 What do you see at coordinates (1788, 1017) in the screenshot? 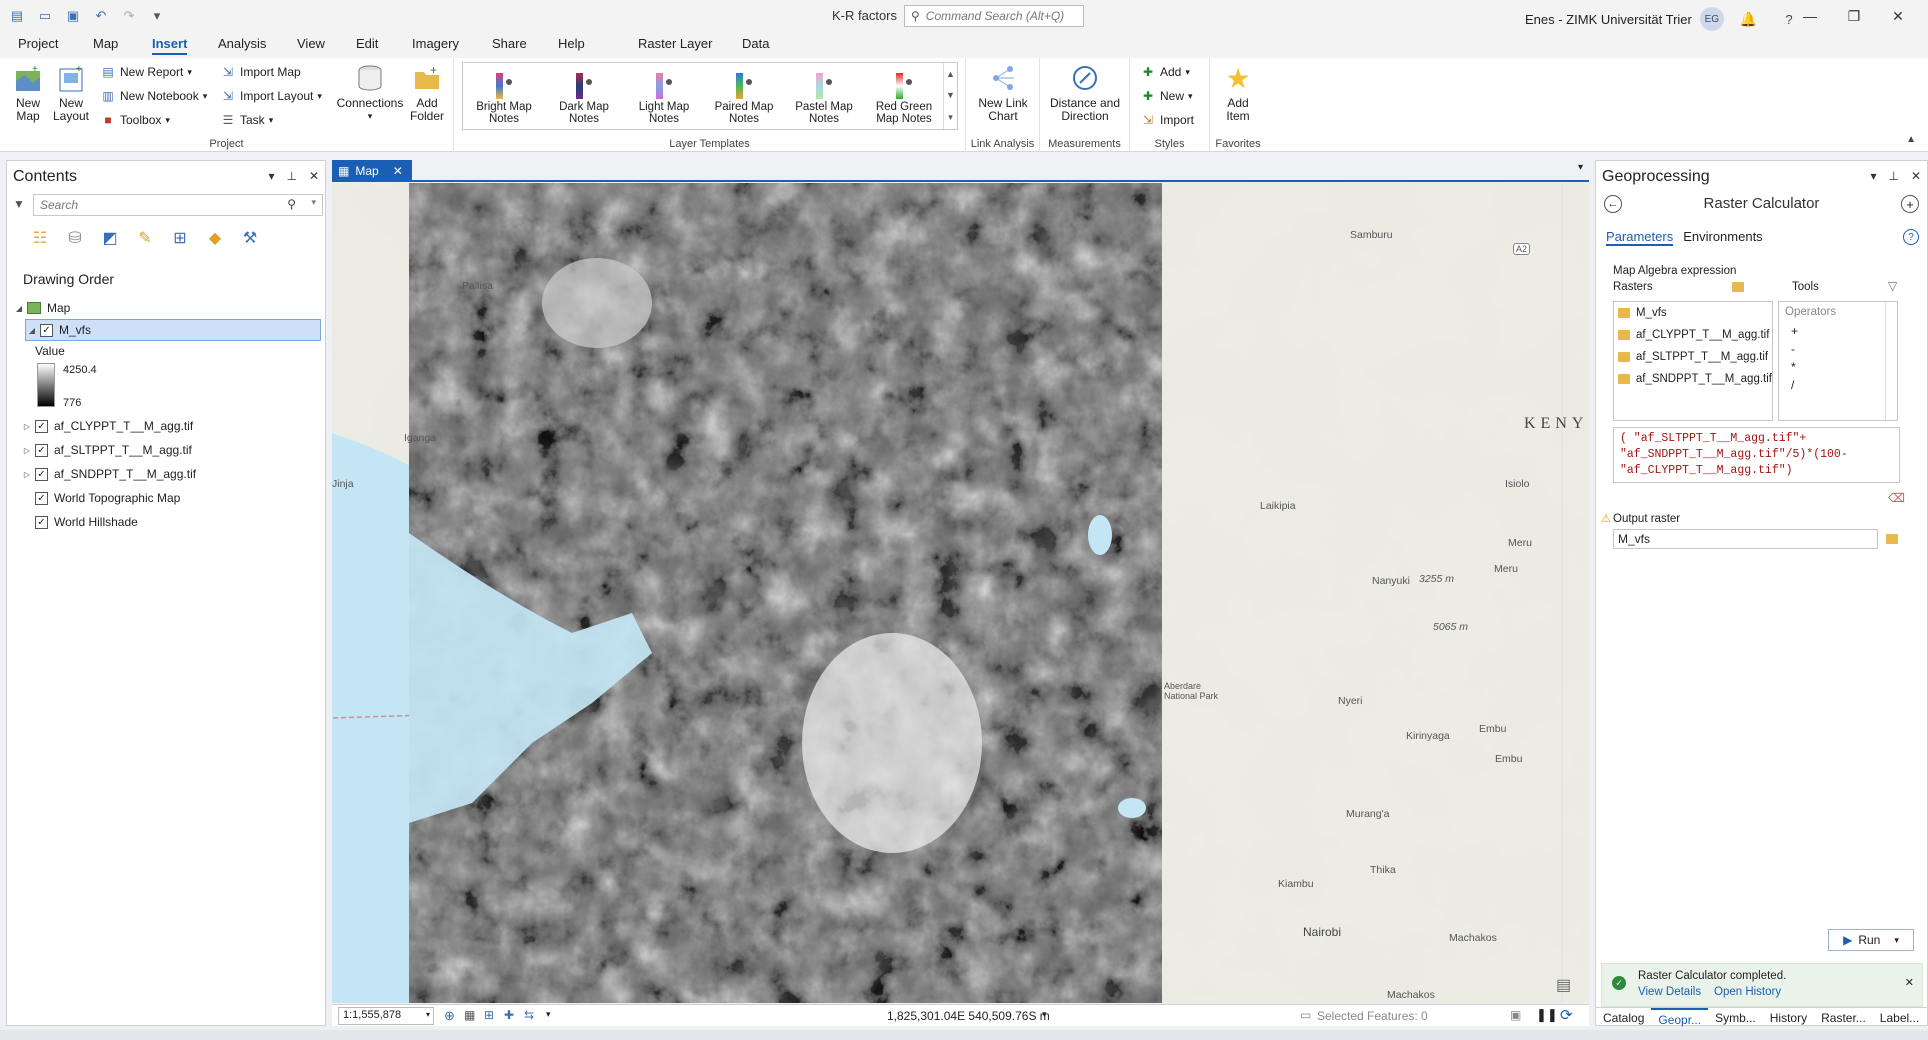
I see `tab-history: History` at bounding box center [1788, 1017].